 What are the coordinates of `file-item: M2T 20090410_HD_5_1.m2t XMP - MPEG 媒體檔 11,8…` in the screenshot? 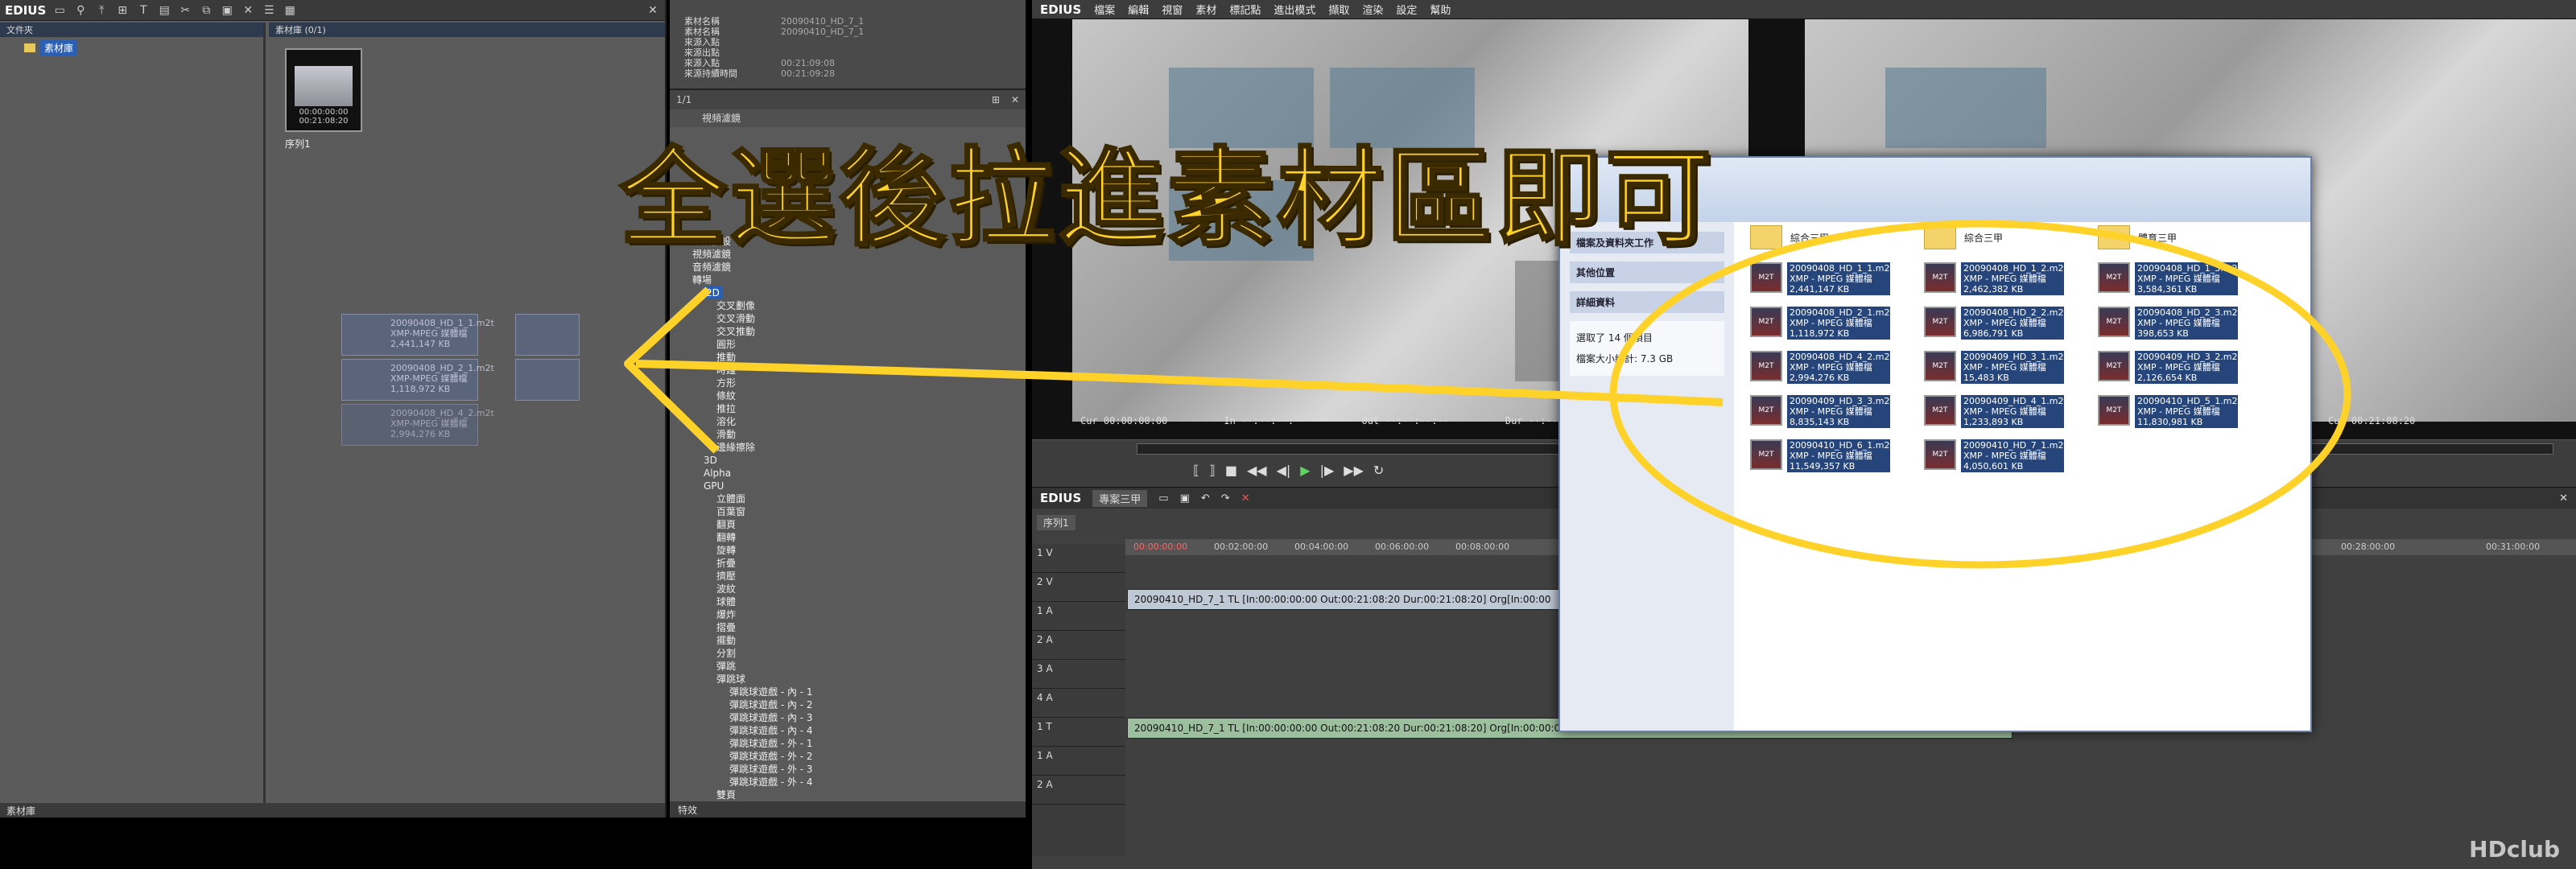 It's located at (2169, 411).